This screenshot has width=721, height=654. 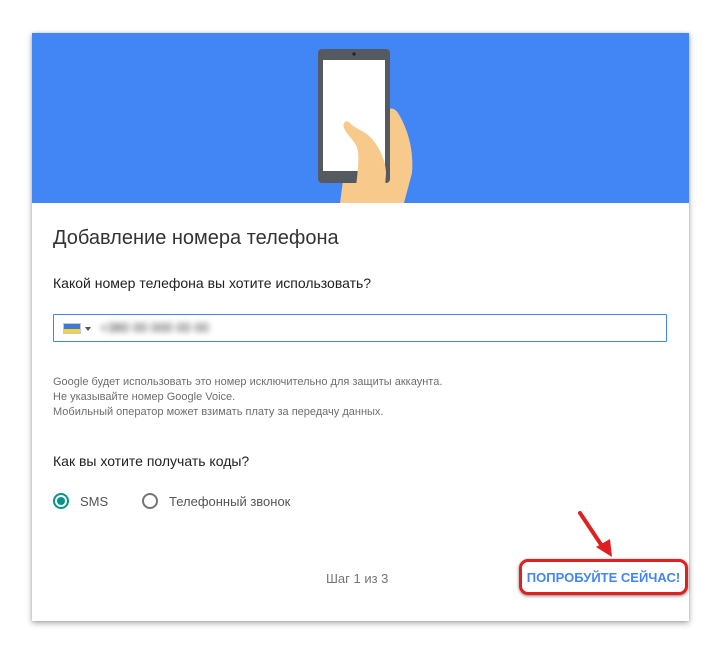 I want to click on radio-checked-icon, so click(x=61, y=501).